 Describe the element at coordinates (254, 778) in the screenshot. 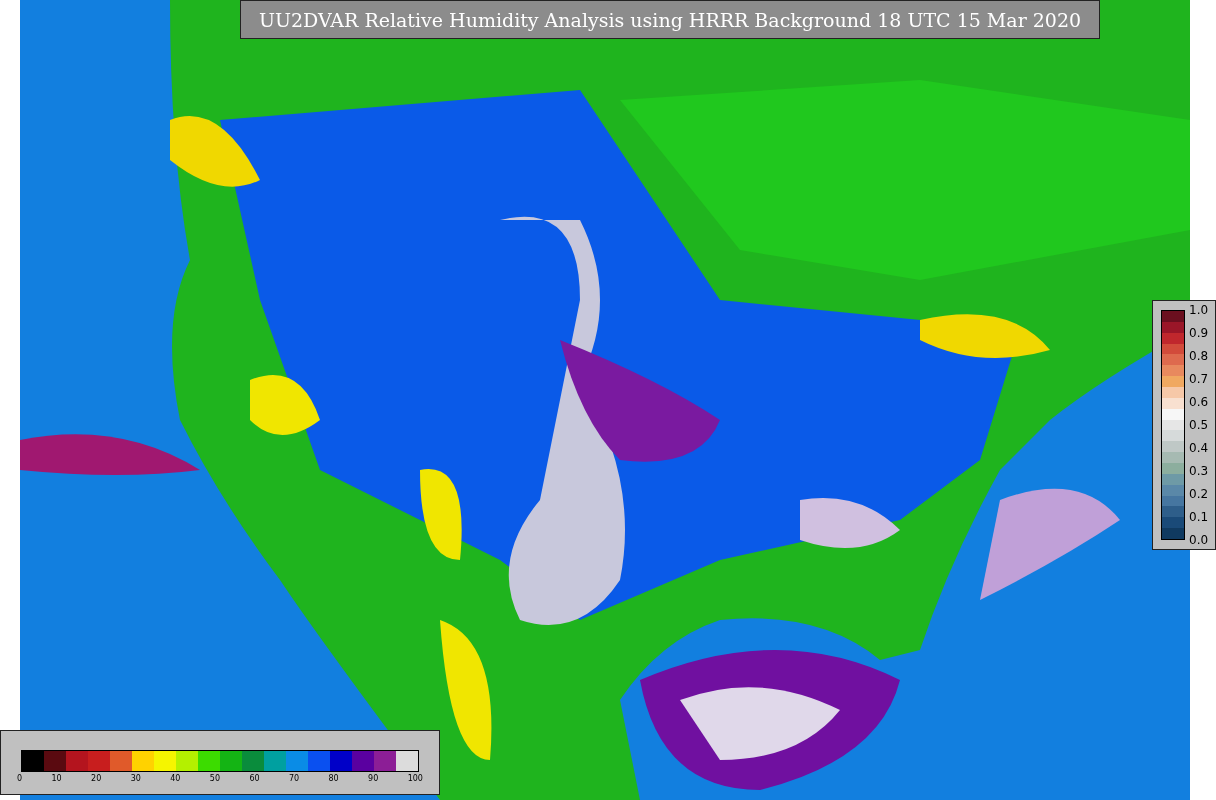

I see `tick-label: 60` at that location.